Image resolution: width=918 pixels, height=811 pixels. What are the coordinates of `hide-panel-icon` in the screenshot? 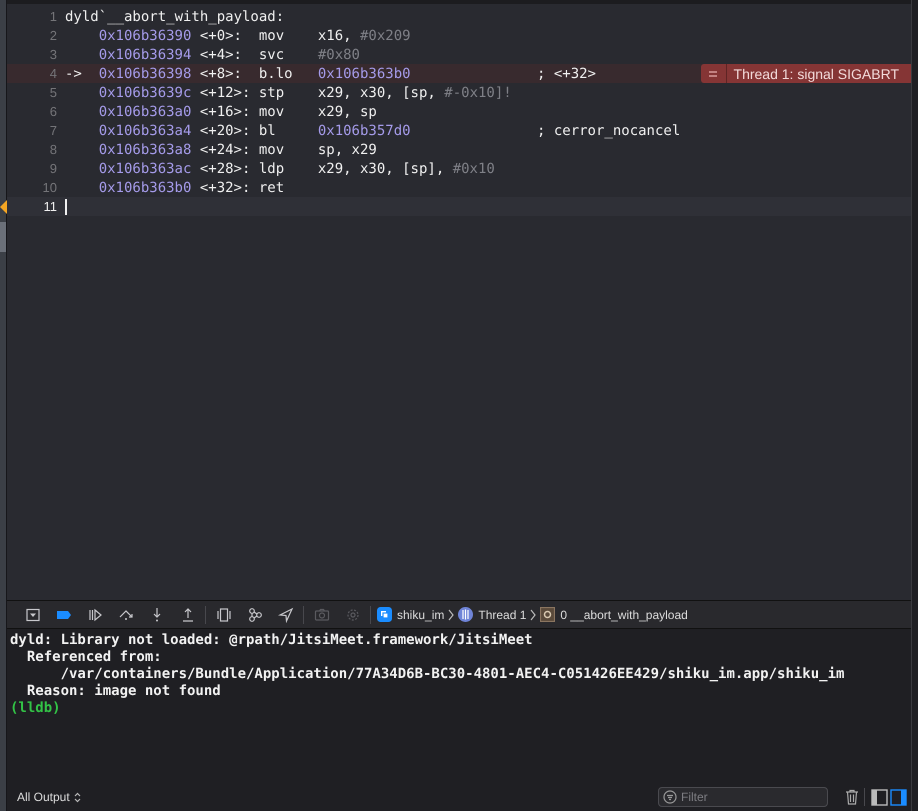 It's located at (32, 614).